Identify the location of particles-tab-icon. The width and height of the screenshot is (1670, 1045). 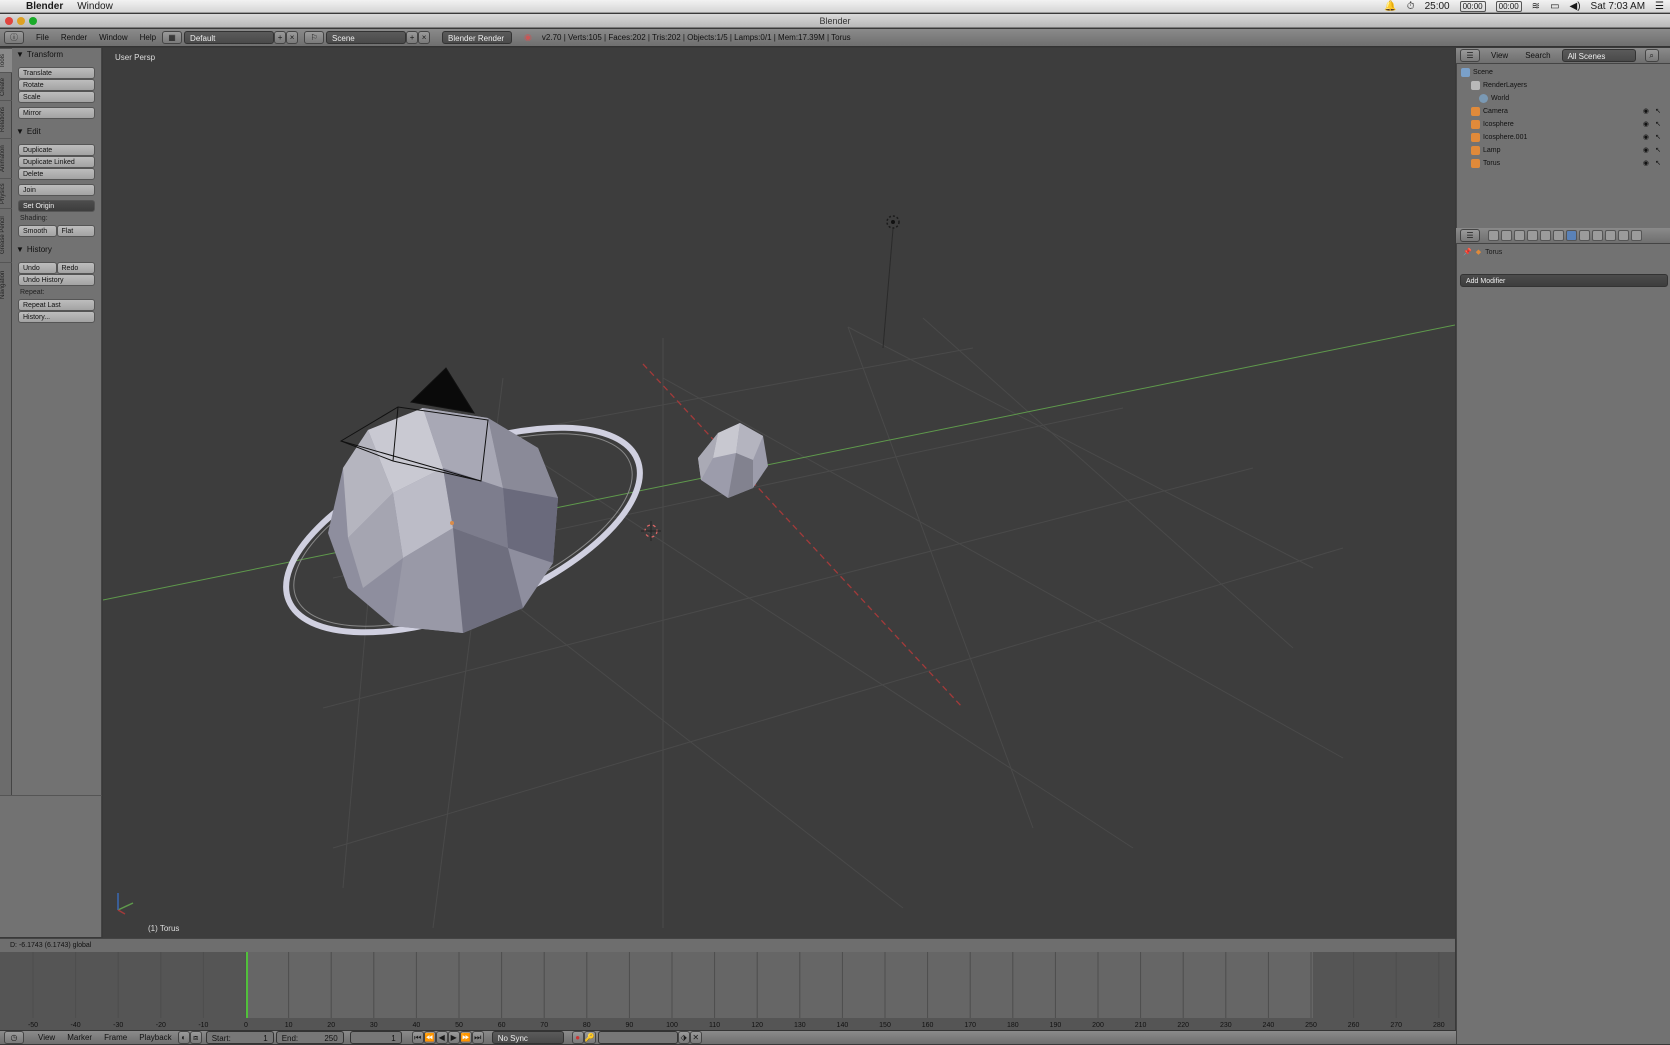
(1623, 235).